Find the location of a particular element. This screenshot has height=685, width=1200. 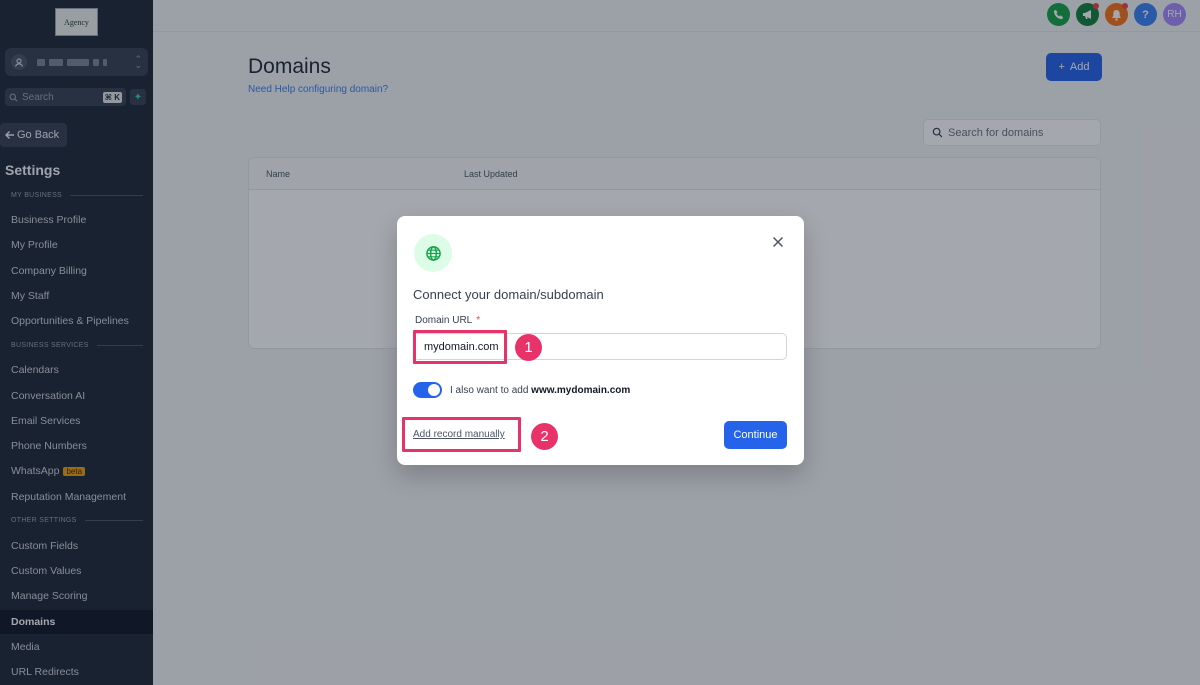

modal-title: Connect your domain/subdomain is located at coordinates (508, 294).